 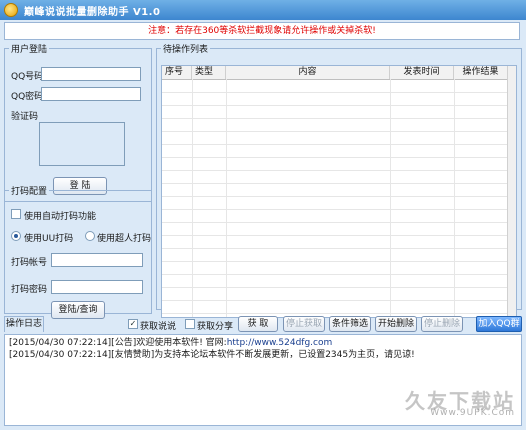 I want to click on notice-banner: 注意：若存在360等杀软拦截现象请允许操作或关掉杀软!, so click(x=262, y=31).